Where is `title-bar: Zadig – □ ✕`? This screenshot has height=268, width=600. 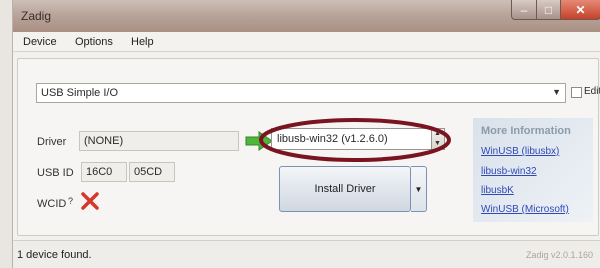 title-bar: Zadig – □ ✕ is located at coordinates (306, 16).